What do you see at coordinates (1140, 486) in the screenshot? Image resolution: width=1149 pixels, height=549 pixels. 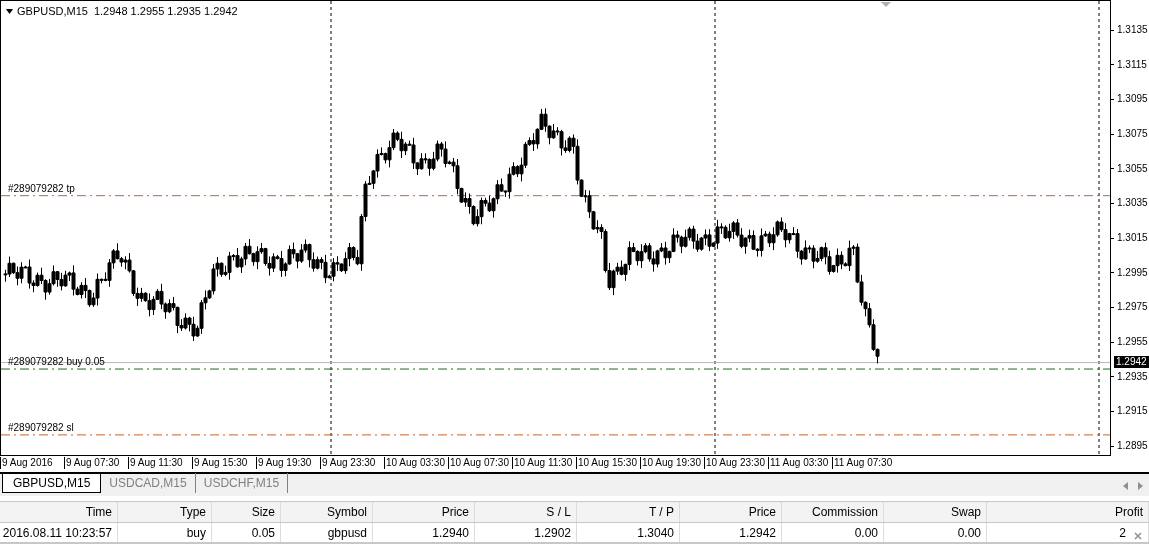 I see `scroll-right-icon` at bounding box center [1140, 486].